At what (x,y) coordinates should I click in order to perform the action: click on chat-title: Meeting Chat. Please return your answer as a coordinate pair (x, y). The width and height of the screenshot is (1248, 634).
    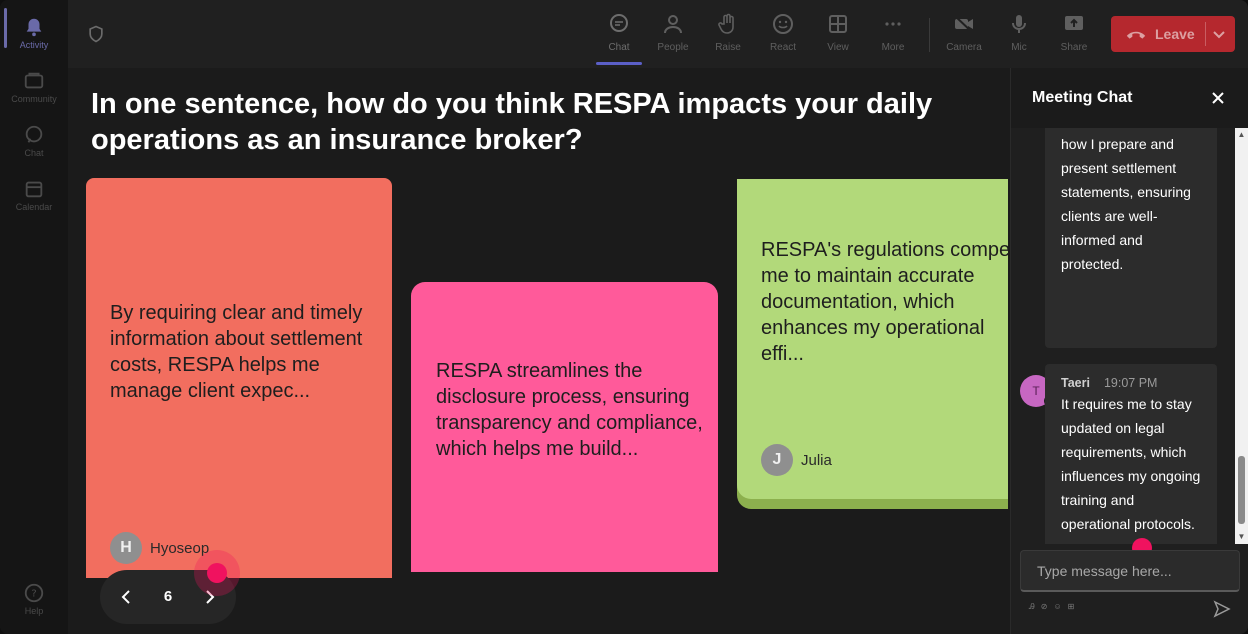
    Looking at the image, I should click on (1082, 97).